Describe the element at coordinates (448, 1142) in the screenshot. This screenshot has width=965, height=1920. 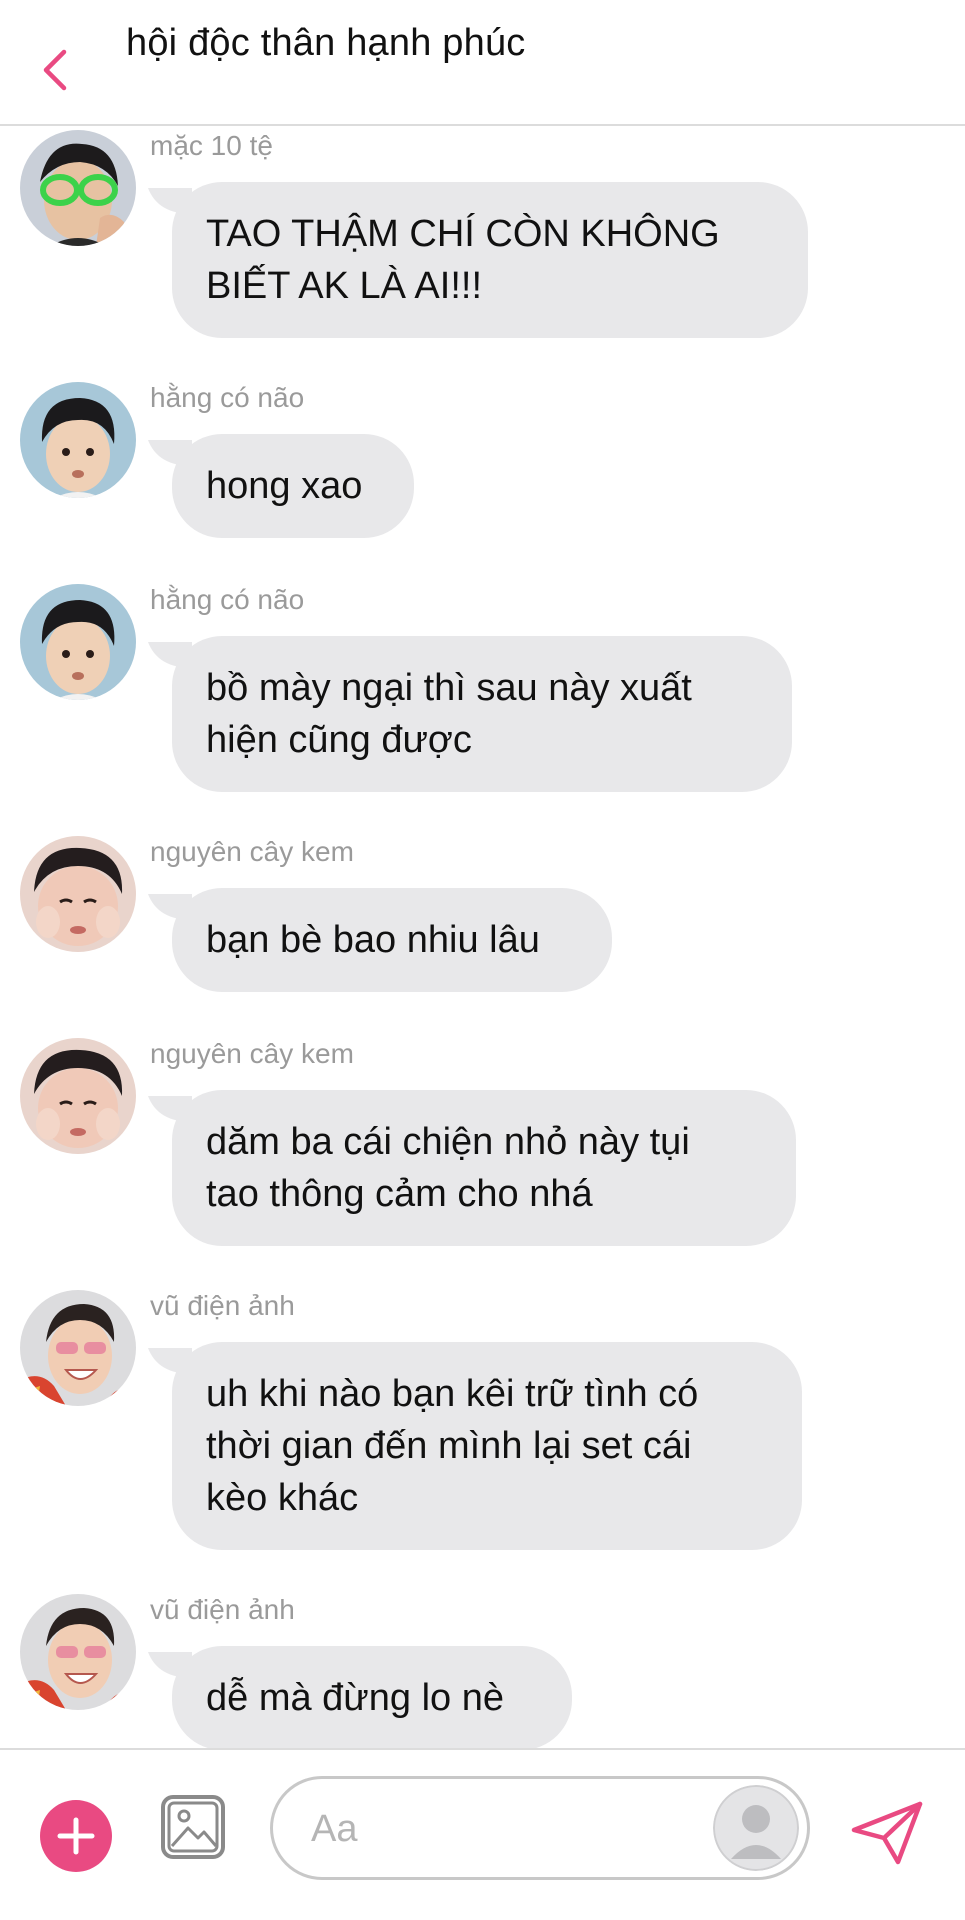
I see `message-text-line: dăm ba cái chiện nhỏ này tụi` at that location.